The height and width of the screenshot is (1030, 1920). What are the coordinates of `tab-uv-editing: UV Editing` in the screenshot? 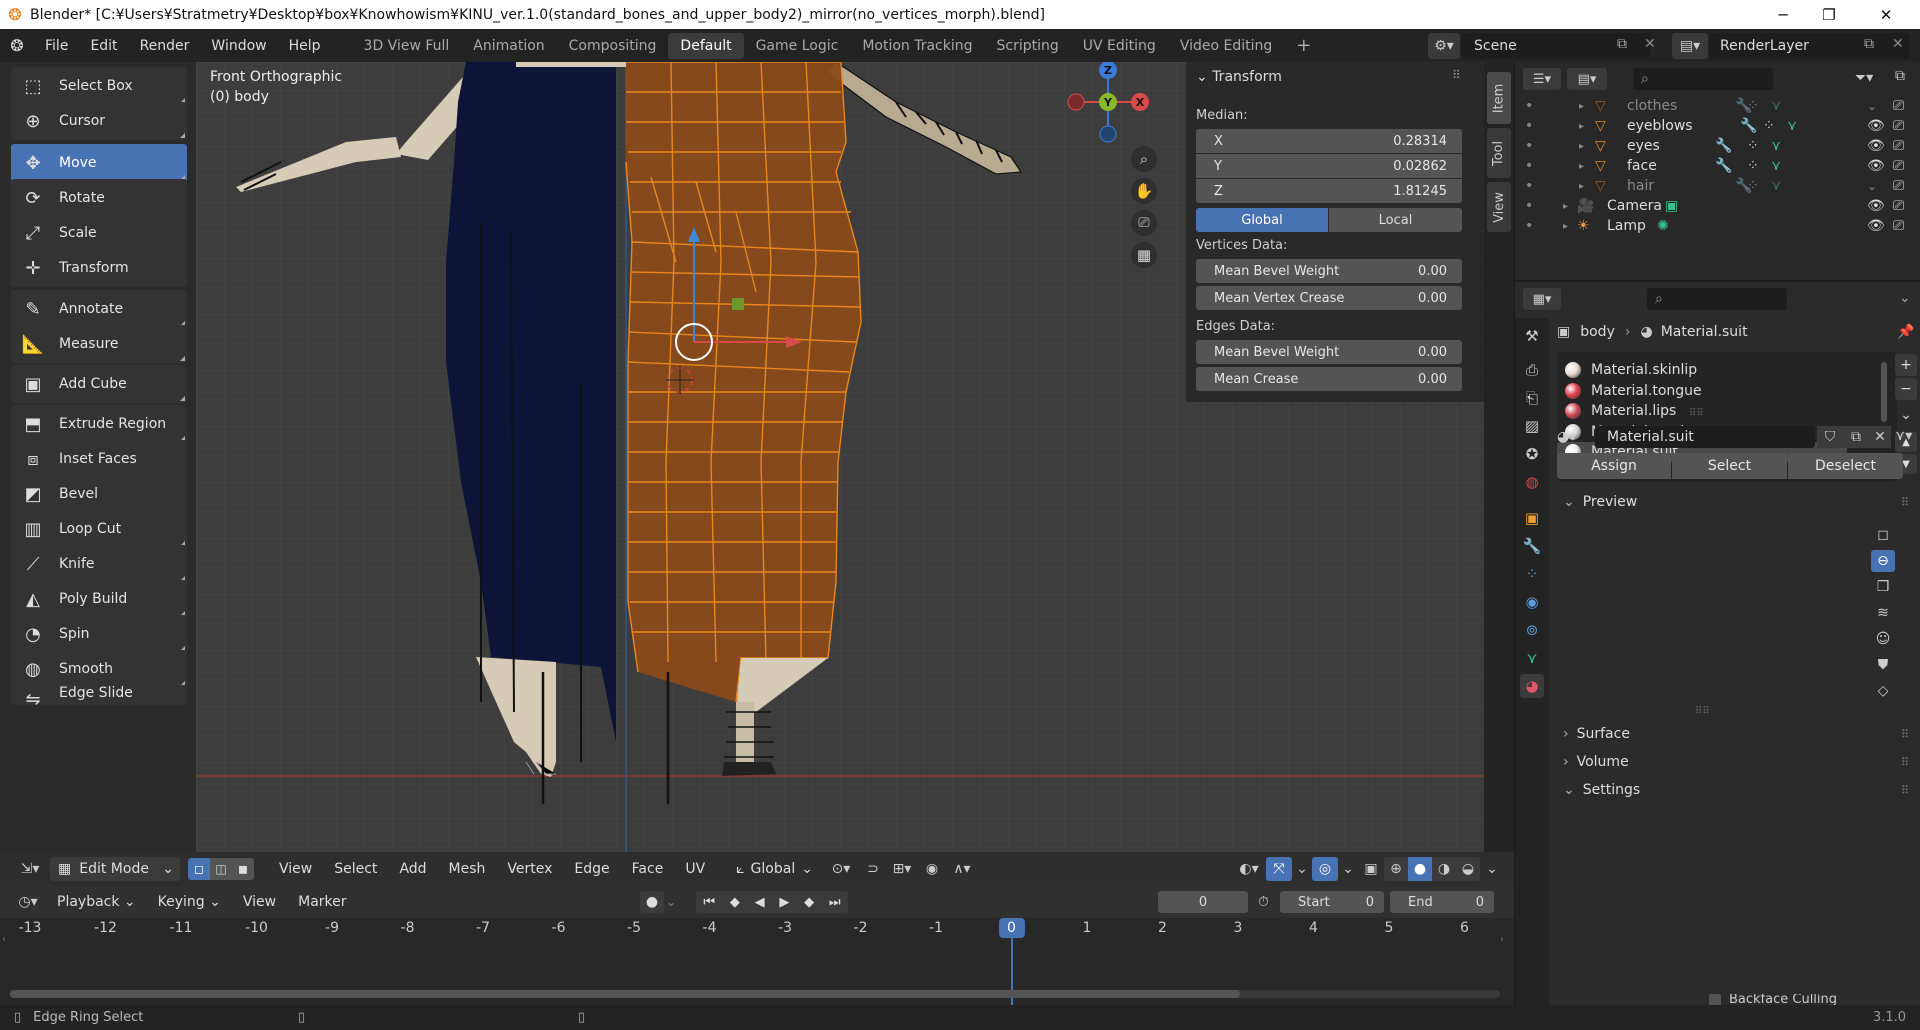 It's located at (1119, 46).